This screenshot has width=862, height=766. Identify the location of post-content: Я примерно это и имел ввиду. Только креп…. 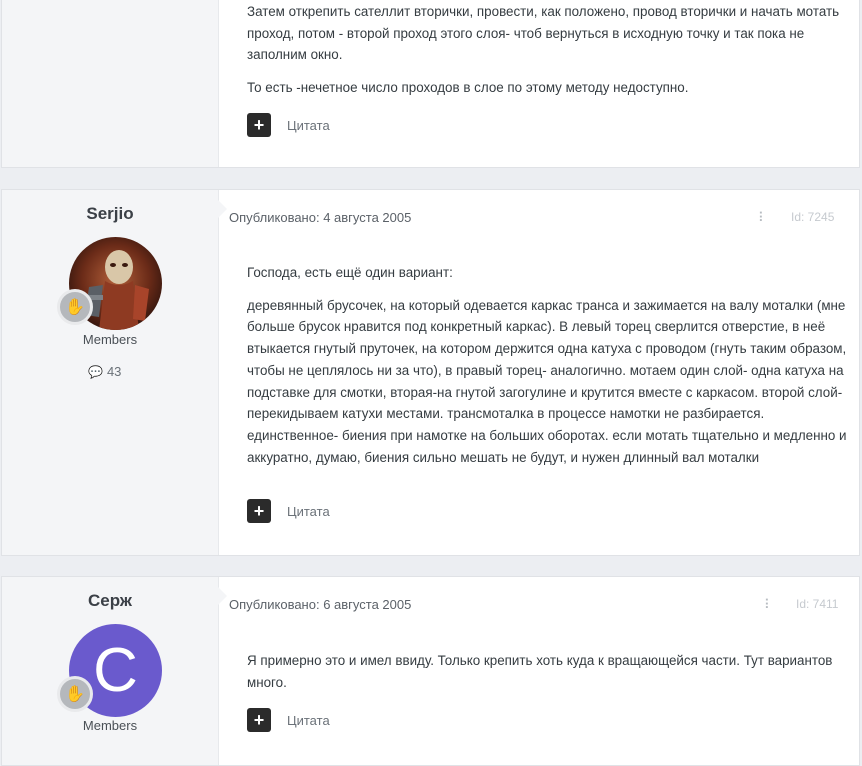
(547, 677).